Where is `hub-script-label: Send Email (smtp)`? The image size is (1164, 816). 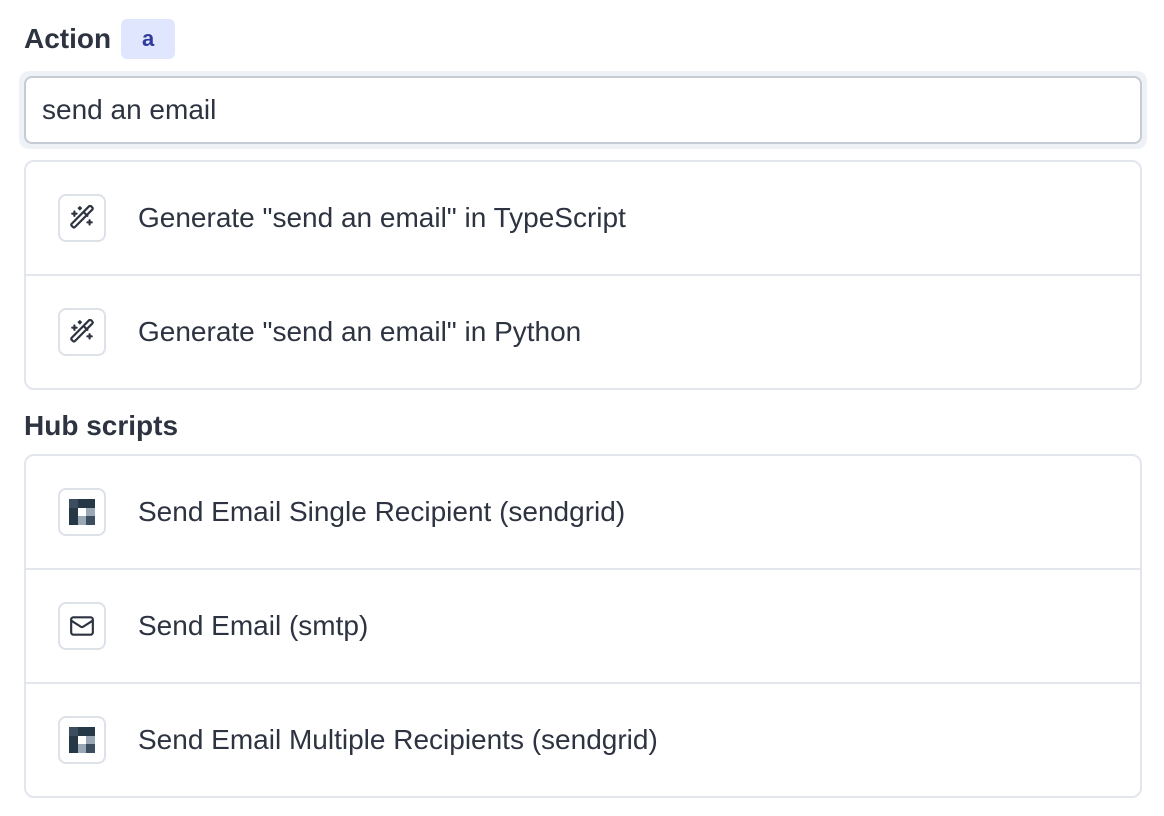 hub-script-label: Send Email (smtp) is located at coordinates (253, 625).